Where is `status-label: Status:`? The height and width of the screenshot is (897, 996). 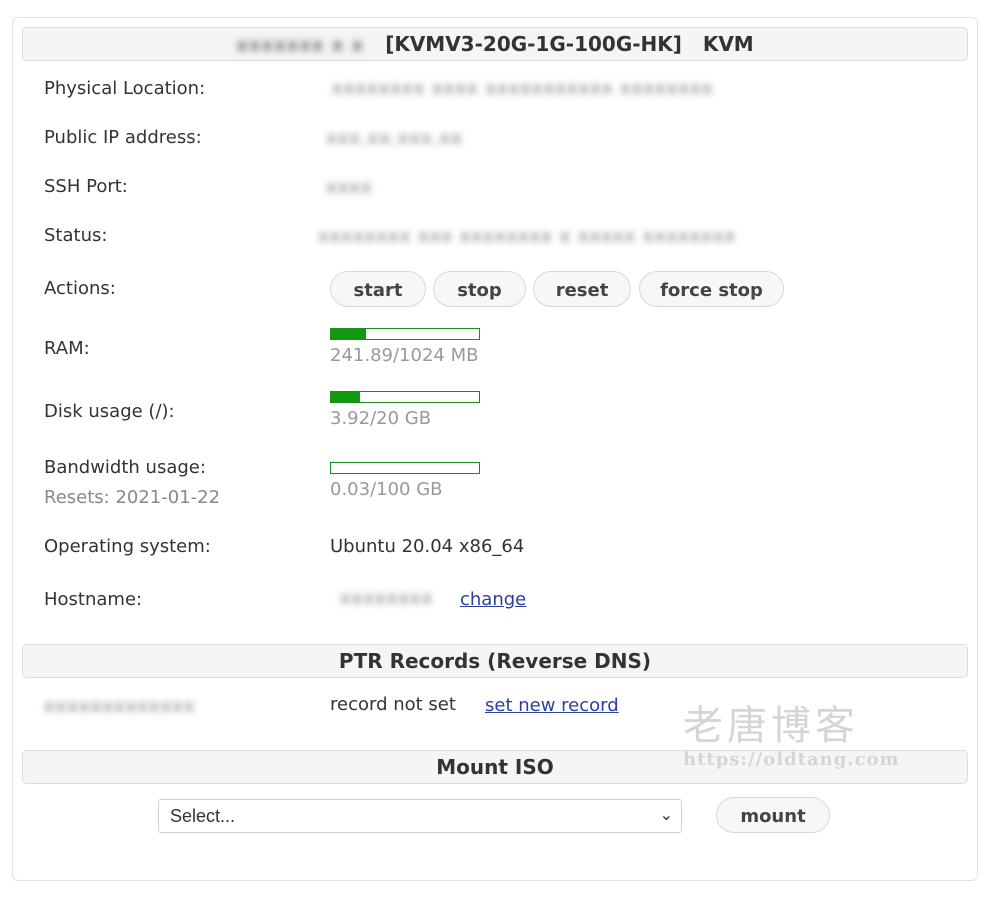 status-label: Status: is located at coordinates (76, 235).